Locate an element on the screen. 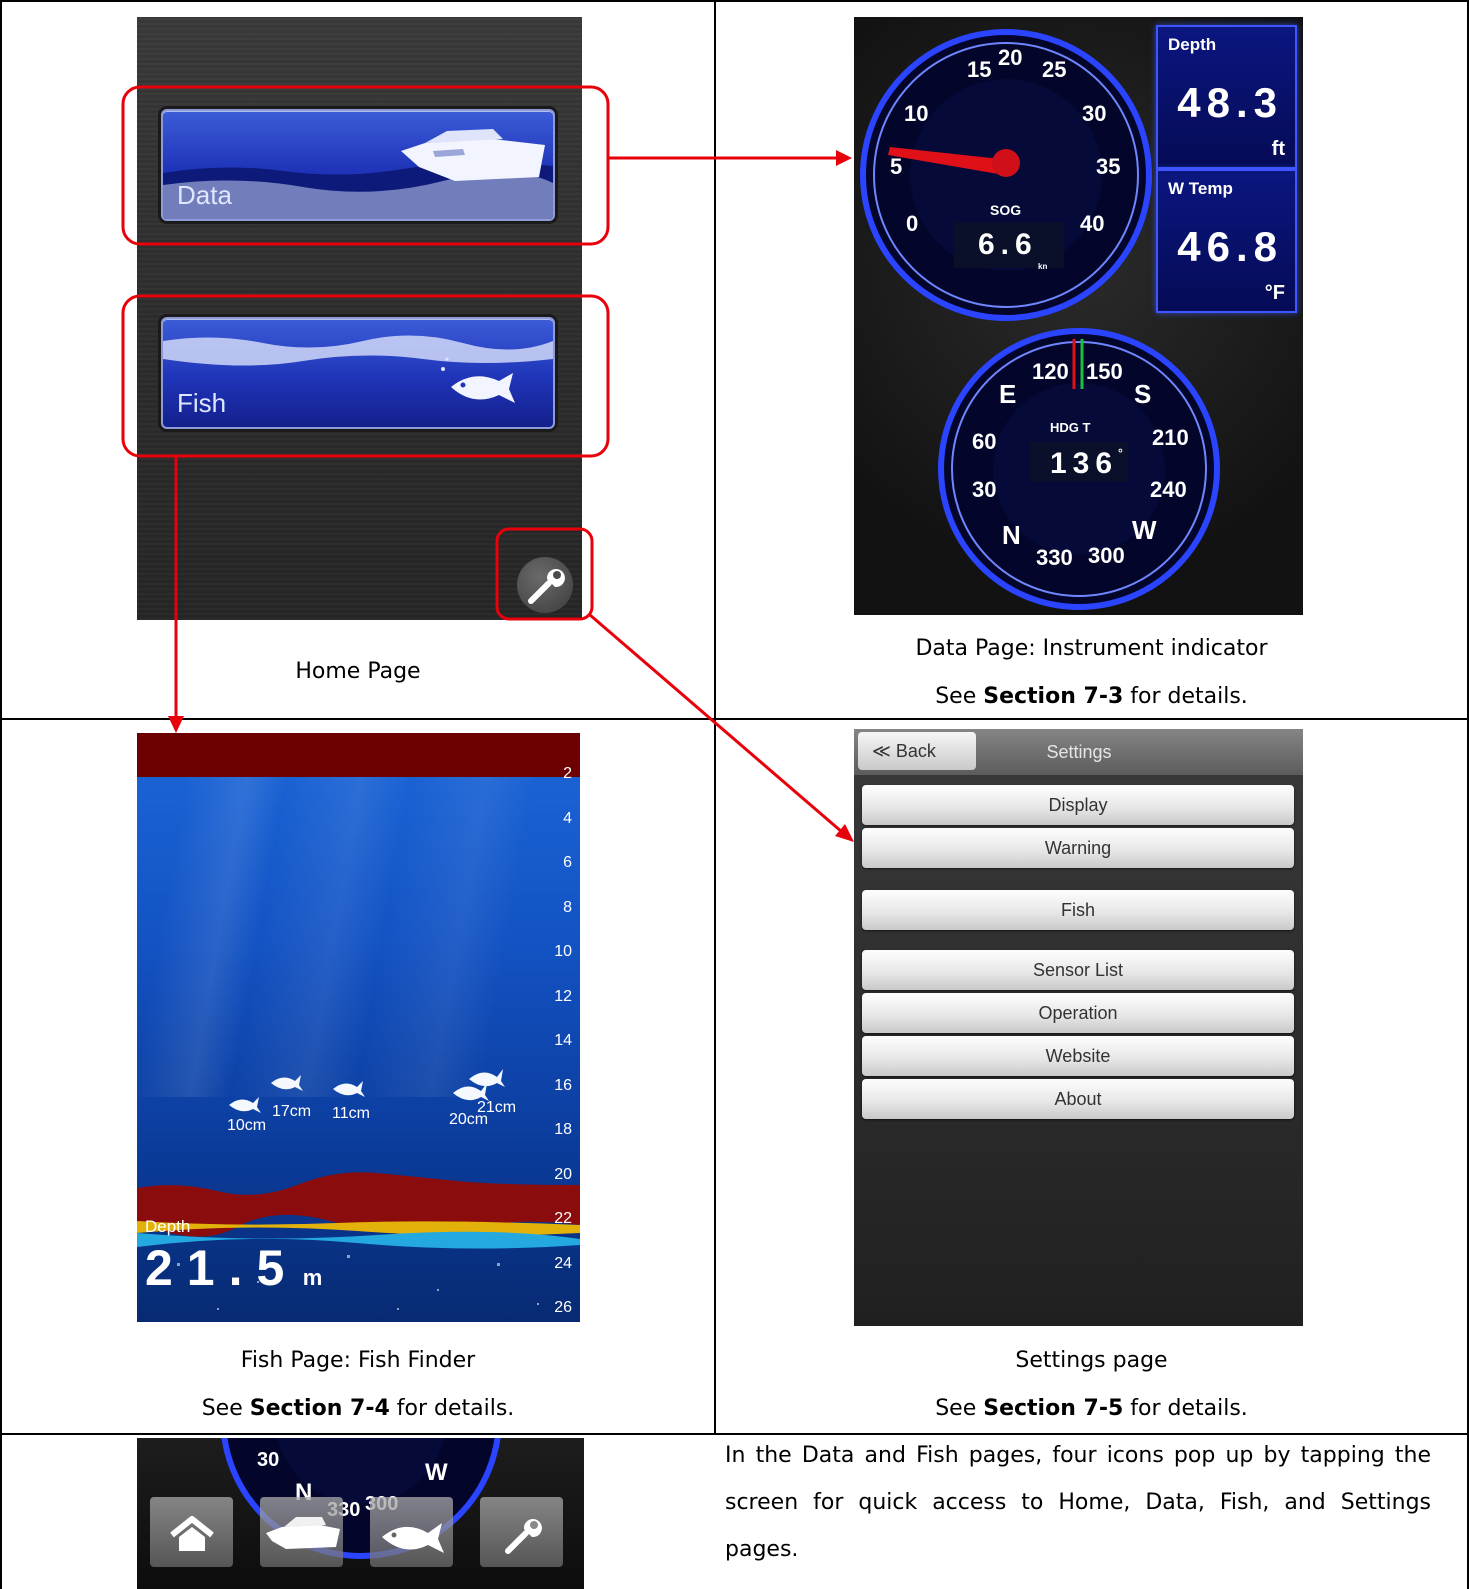 The image size is (1469, 1589). back-button-label: Back is located at coordinates (915, 751).